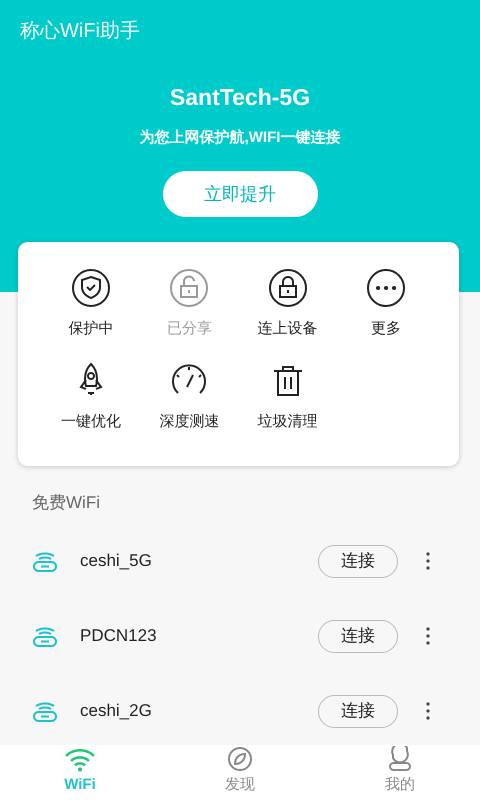 This screenshot has width=480, height=800. I want to click on tool-label: 保护中, so click(91, 329).